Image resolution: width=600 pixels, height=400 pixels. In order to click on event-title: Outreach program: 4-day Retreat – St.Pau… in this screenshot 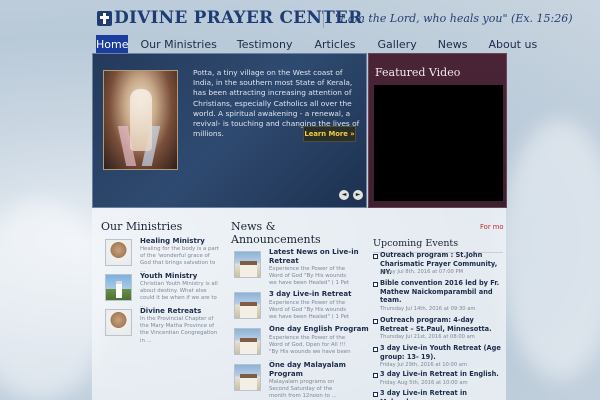, I will do `click(442, 324)`.